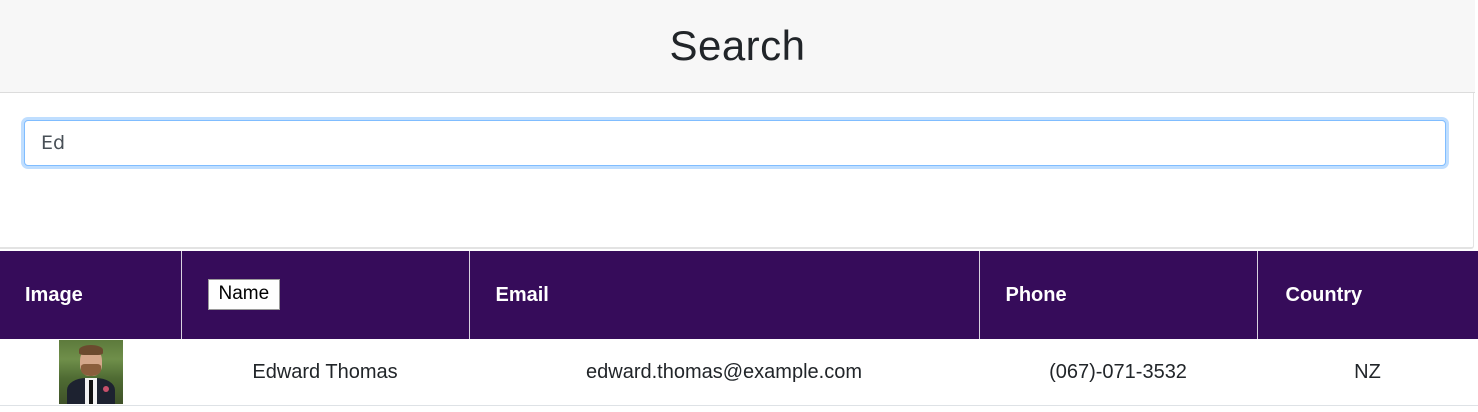 This screenshot has height=412, width=1478. What do you see at coordinates (244, 294) in the screenshot?
I see `sort-by-name-button: Name` at bounding box center [244, 294].